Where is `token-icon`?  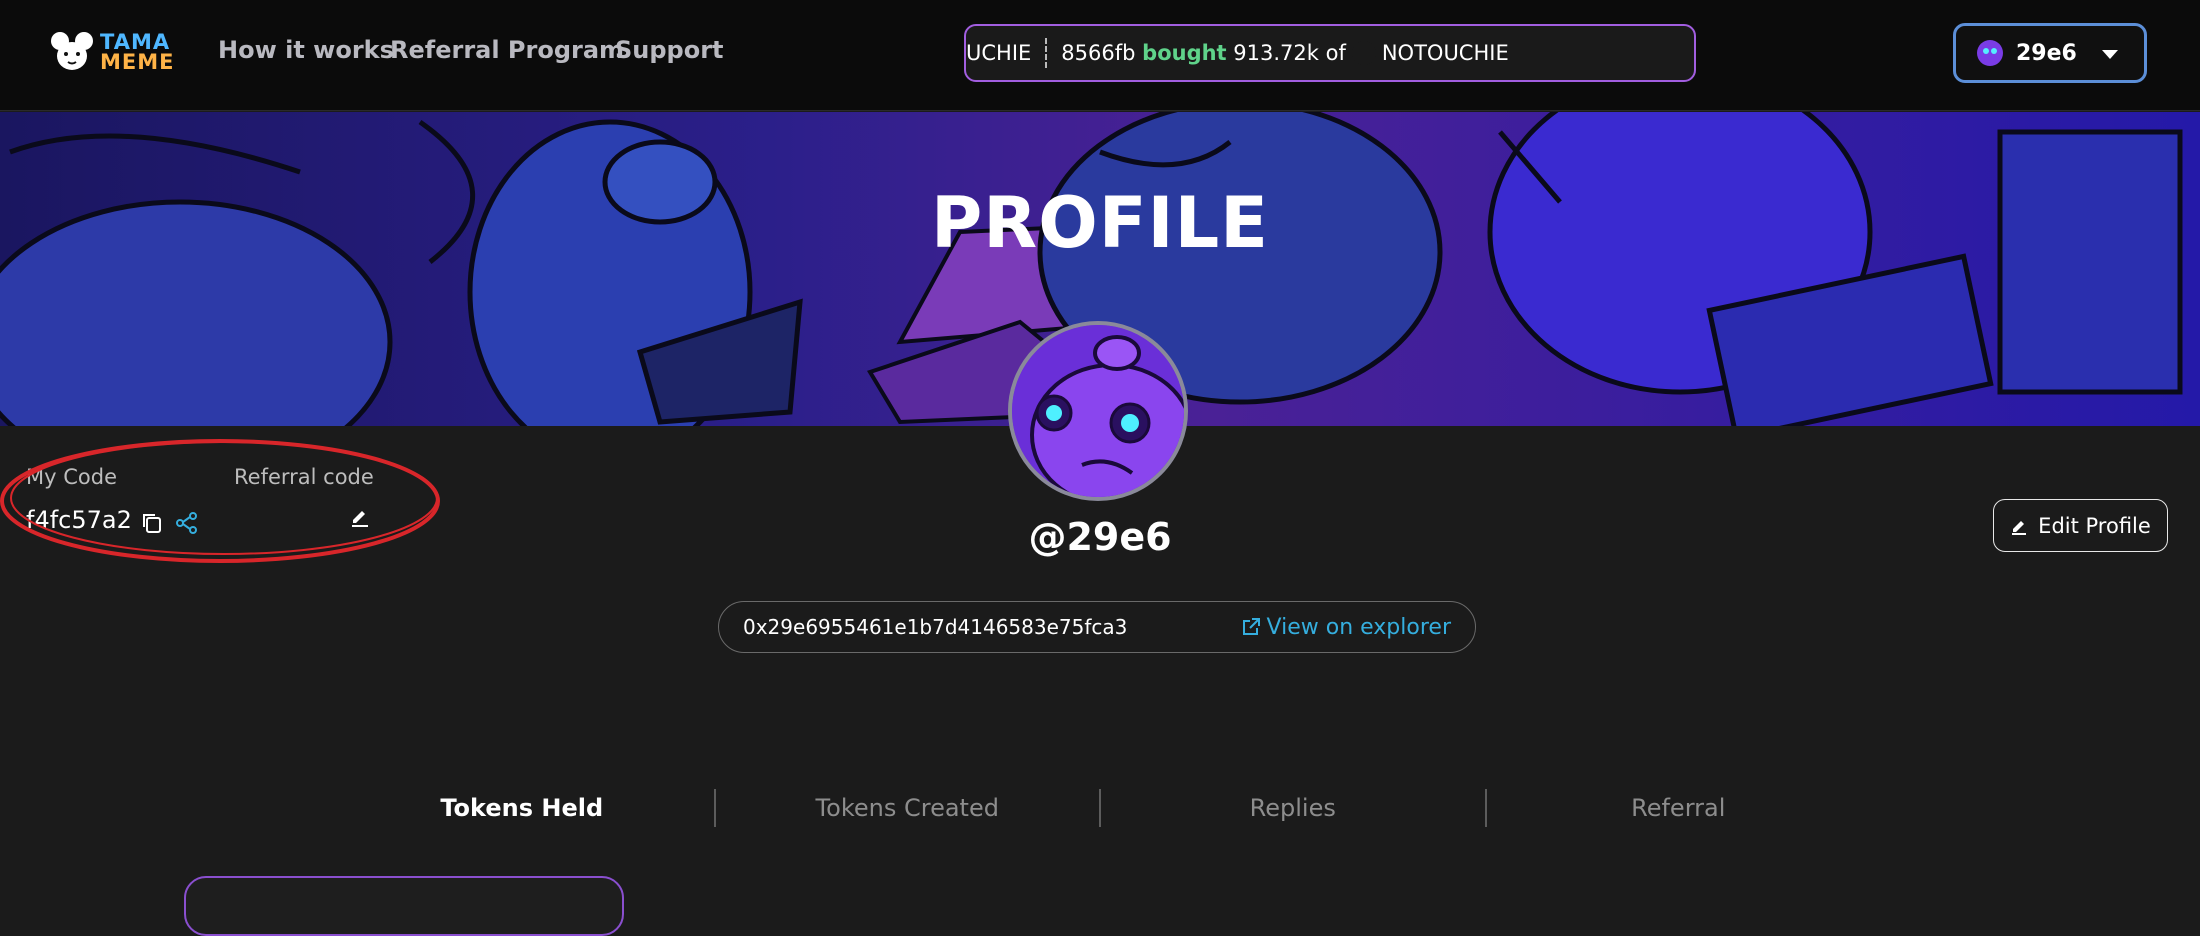 token-icon is located at coordinates (1363, 53).